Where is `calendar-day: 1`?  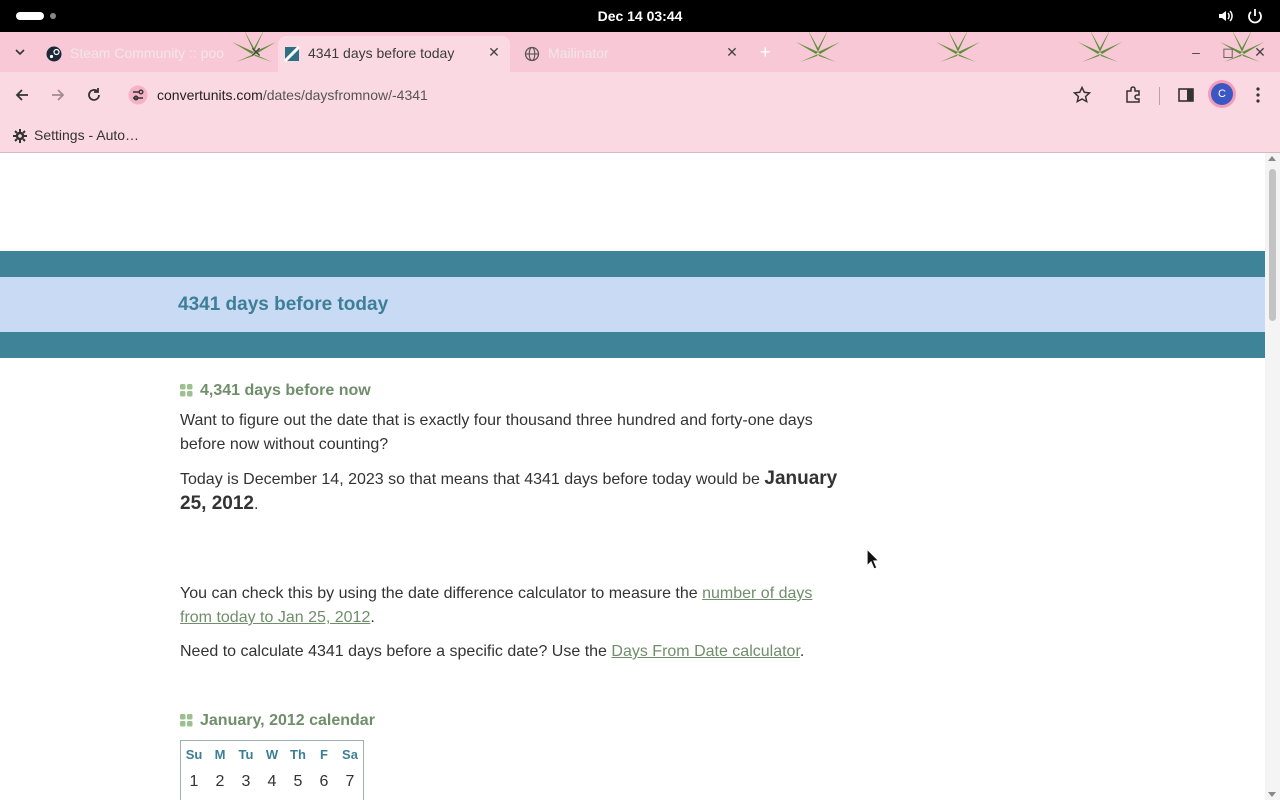
calendar-day: 1 is located at coordinates (194, 781).